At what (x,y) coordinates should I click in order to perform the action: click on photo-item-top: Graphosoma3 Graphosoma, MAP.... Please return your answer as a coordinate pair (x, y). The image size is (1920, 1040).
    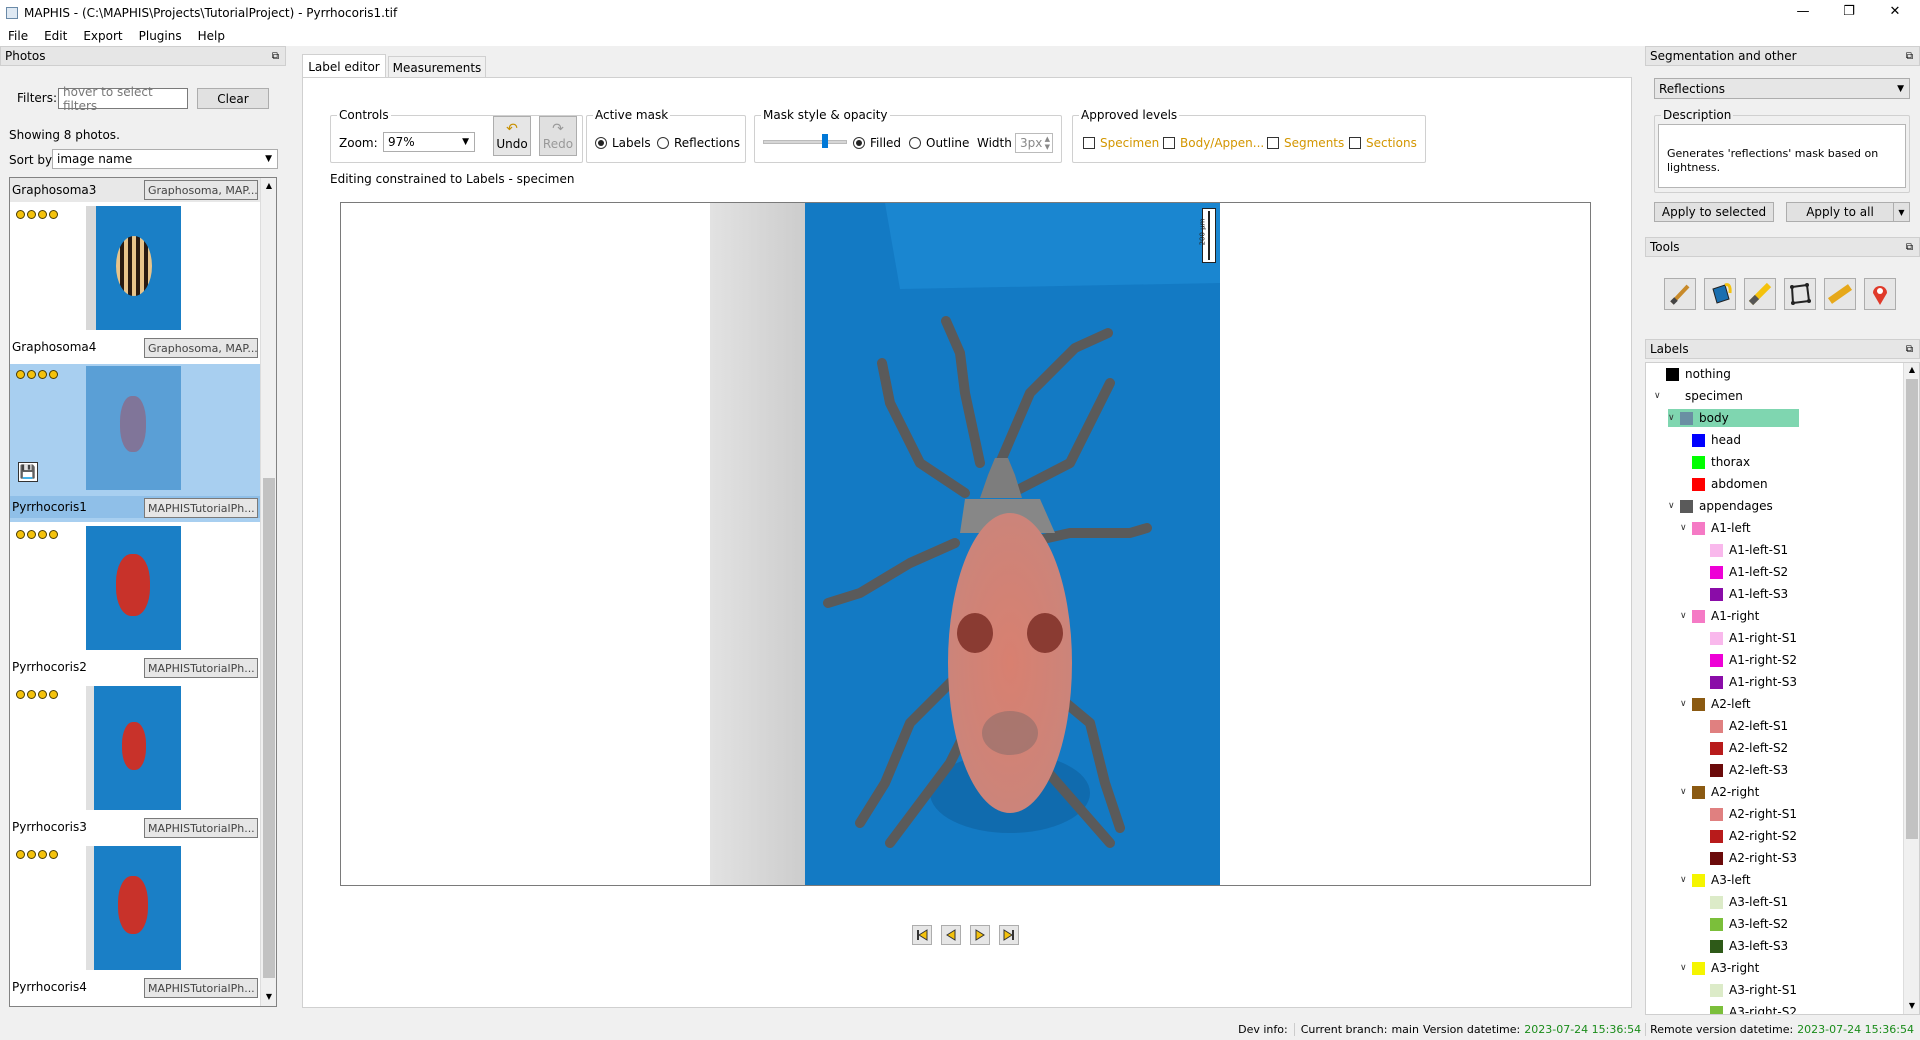
    Looking at the image, I should click on (135, 190).